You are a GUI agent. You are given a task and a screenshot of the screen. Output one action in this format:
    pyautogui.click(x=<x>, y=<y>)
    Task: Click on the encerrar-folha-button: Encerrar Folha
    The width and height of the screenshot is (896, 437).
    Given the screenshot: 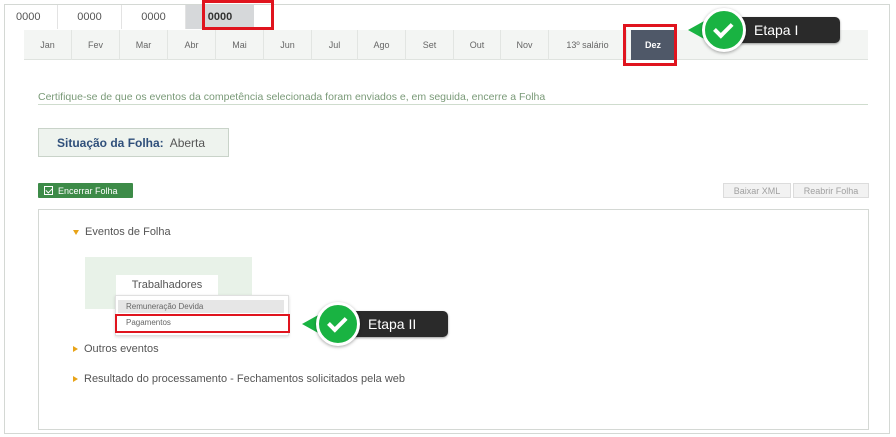 What is the action you would take?
    pyautogui.click(x=85, y=190)
    